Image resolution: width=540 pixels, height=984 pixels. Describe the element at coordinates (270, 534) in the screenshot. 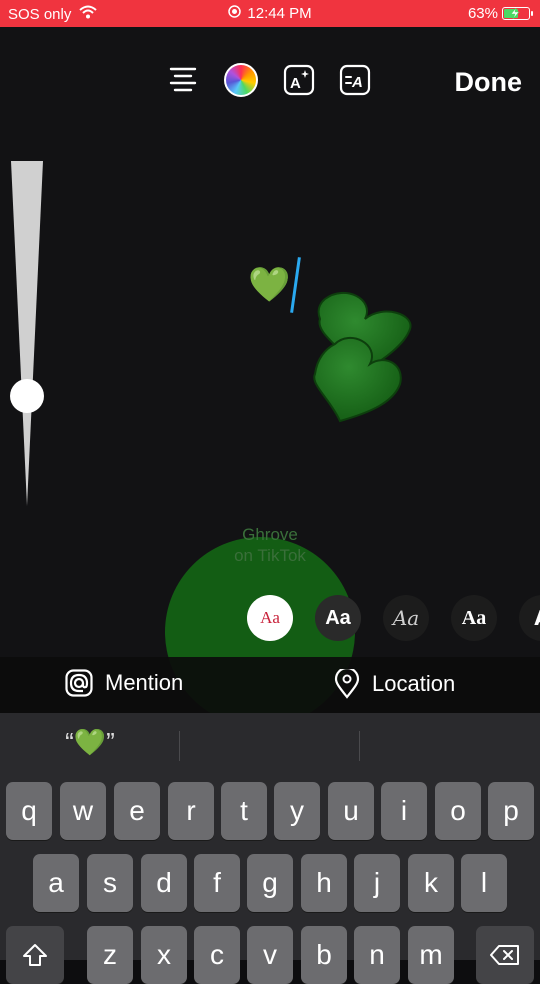

I see `background-caption-line1: Ghrove` at that location.